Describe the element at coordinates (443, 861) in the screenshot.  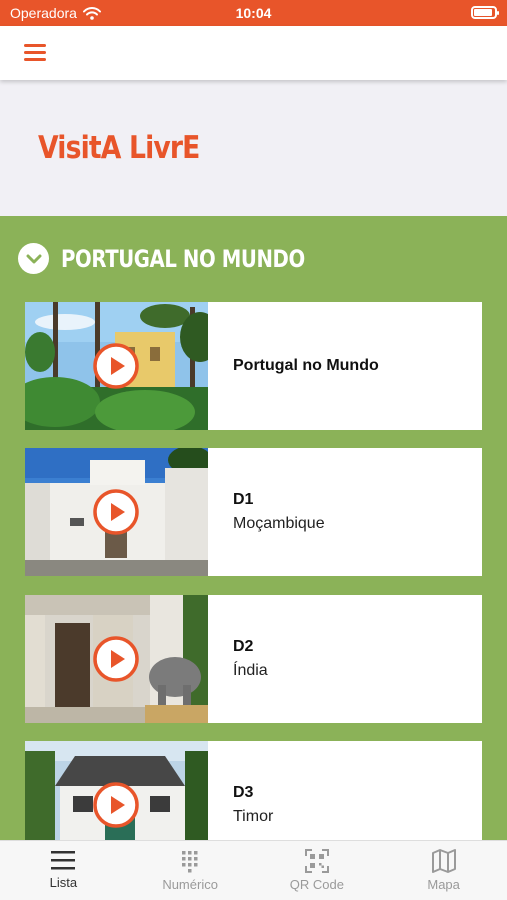
I see `map-icon` at that location.